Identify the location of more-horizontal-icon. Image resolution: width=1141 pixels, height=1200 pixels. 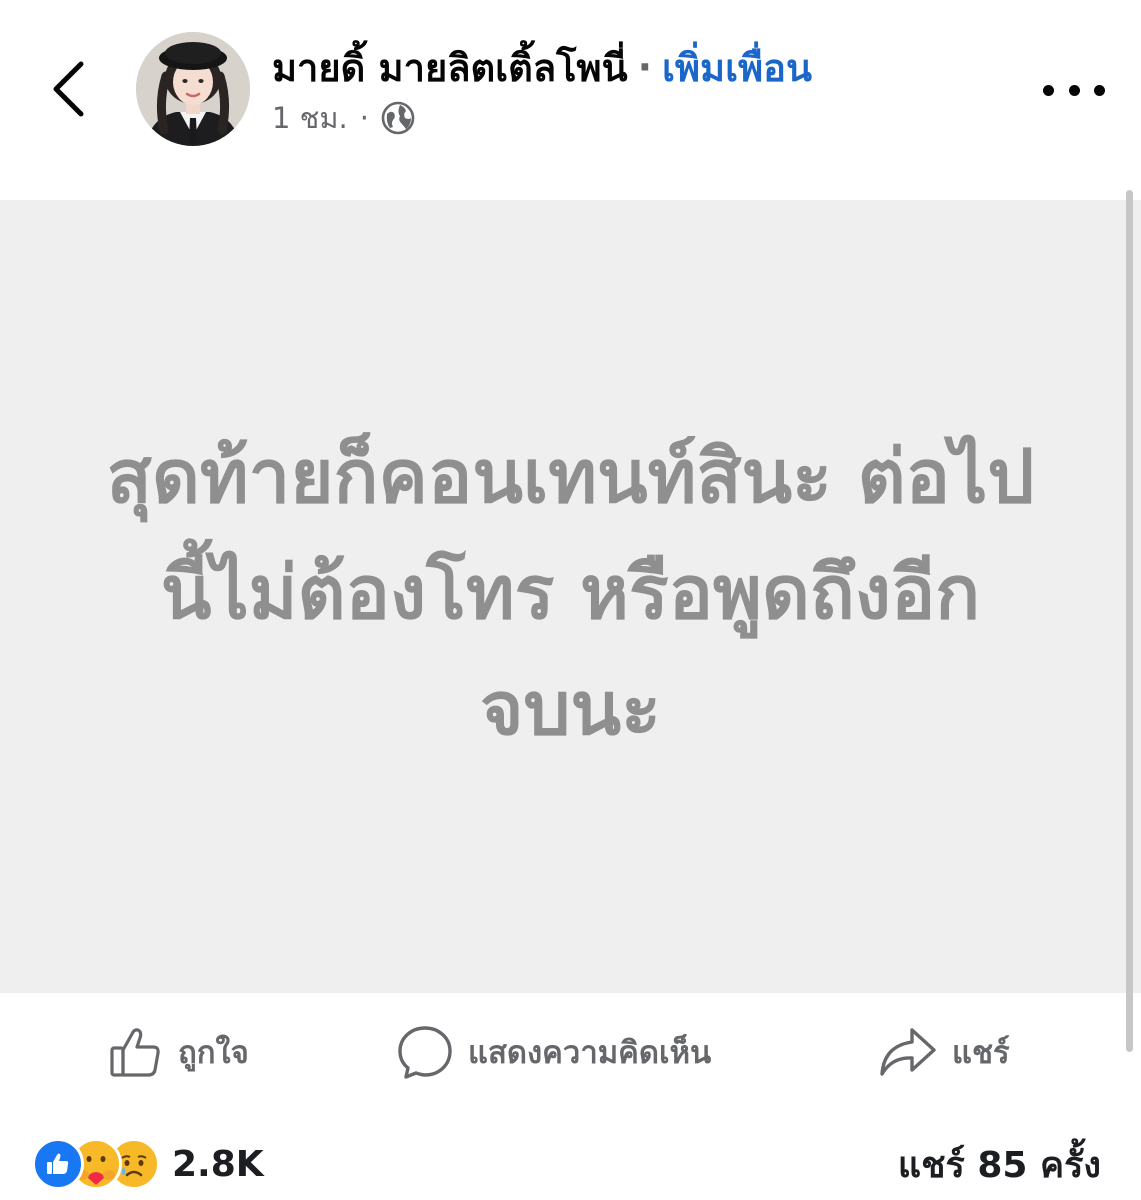
(1048, 90).